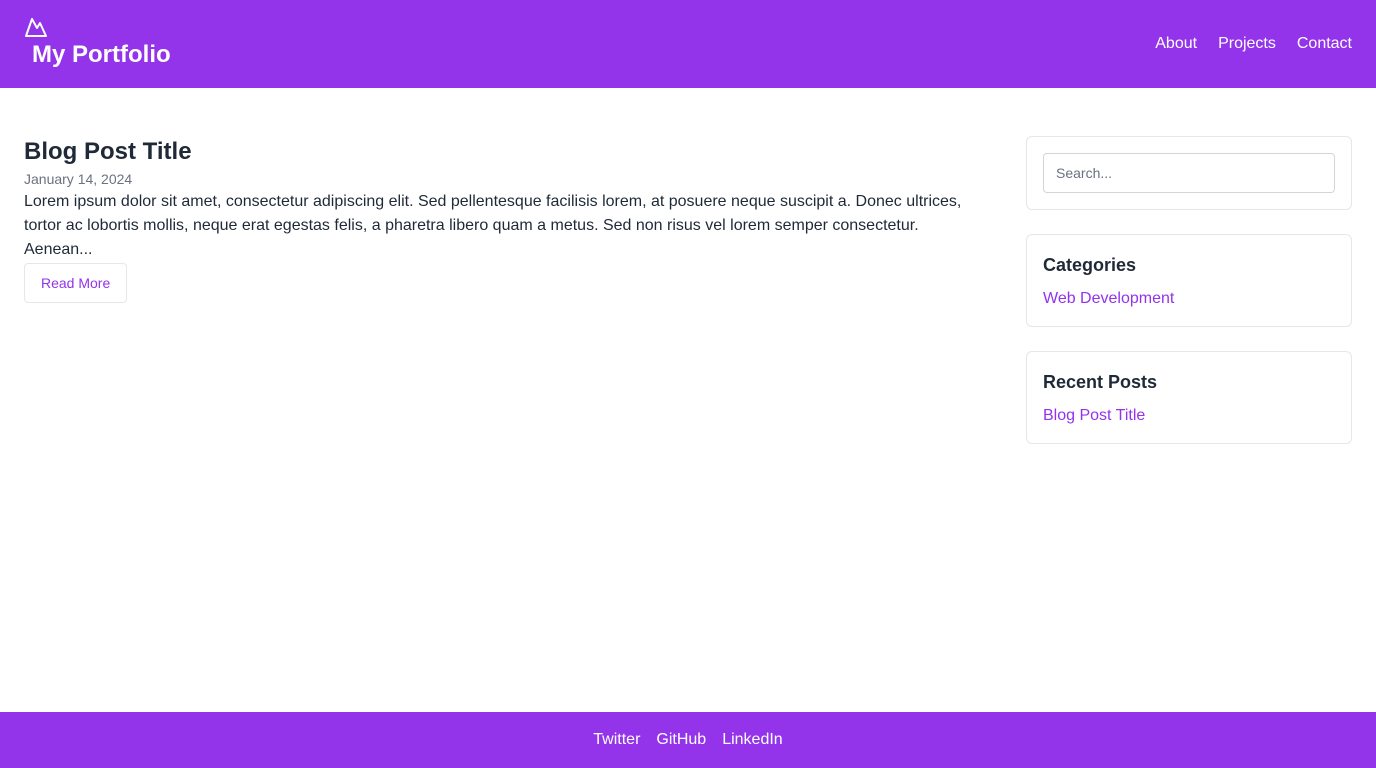 Image resolution: width=1376 pixels, height=768 pixels. What do you see at coordinates (1247, 44) in the screenshot?
I see `nav-link-projects: Projects` at bounding box center [1247, 44].